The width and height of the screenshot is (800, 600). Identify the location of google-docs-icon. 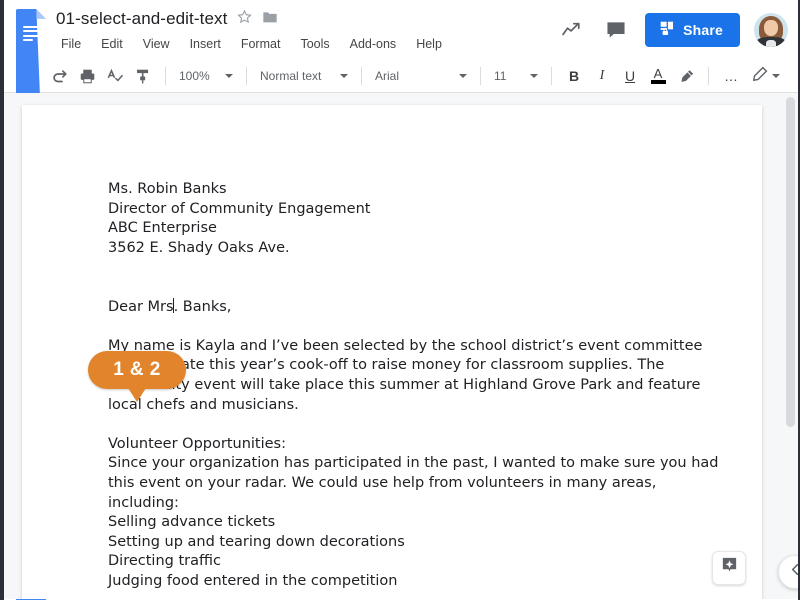
(31, 304).